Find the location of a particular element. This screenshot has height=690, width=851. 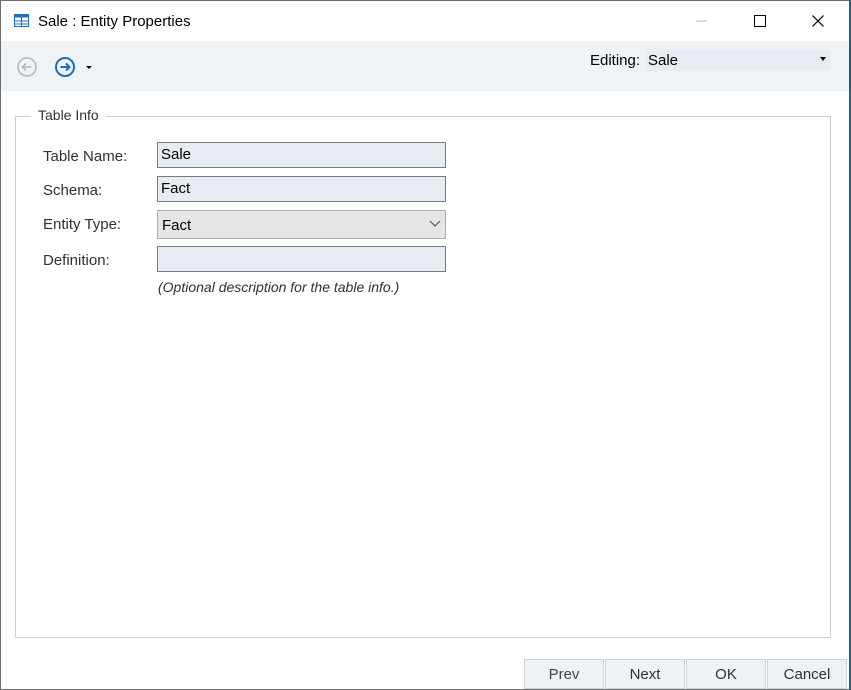

cancel-button: Cancel is located at coordinates (807, 674).